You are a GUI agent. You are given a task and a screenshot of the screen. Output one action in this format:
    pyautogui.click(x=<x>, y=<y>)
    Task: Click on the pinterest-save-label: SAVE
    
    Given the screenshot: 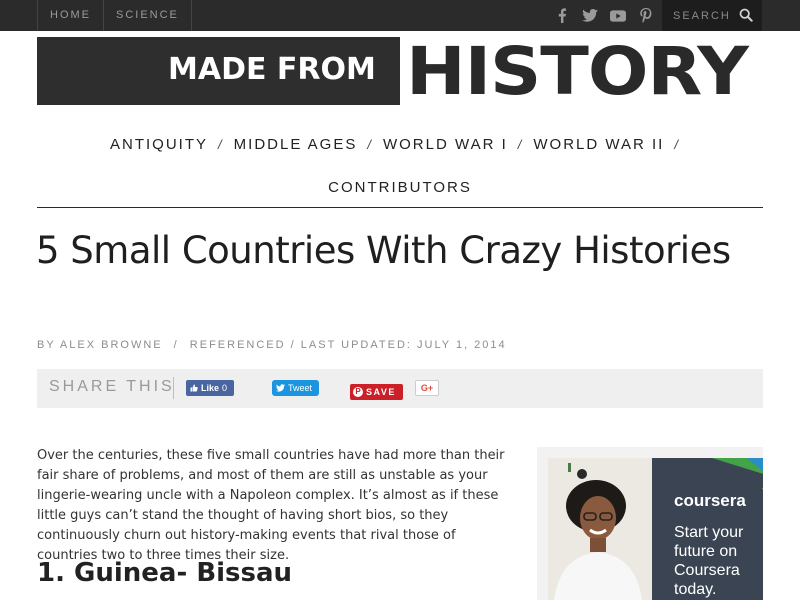 What is the action you would take?
    pyautogui.click(x=381, y=392)
    